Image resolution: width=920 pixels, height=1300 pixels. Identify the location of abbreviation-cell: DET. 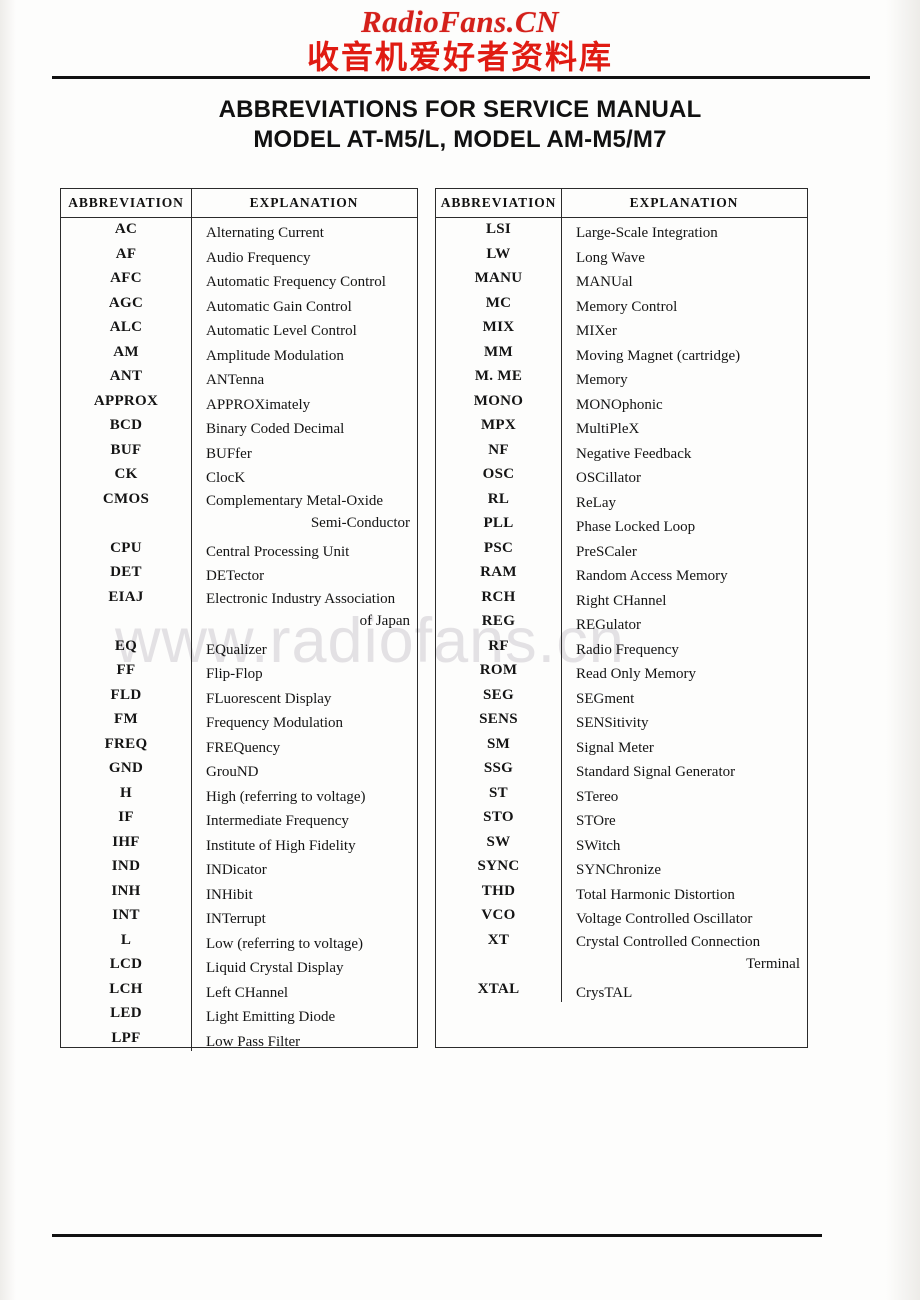
(126, 573).